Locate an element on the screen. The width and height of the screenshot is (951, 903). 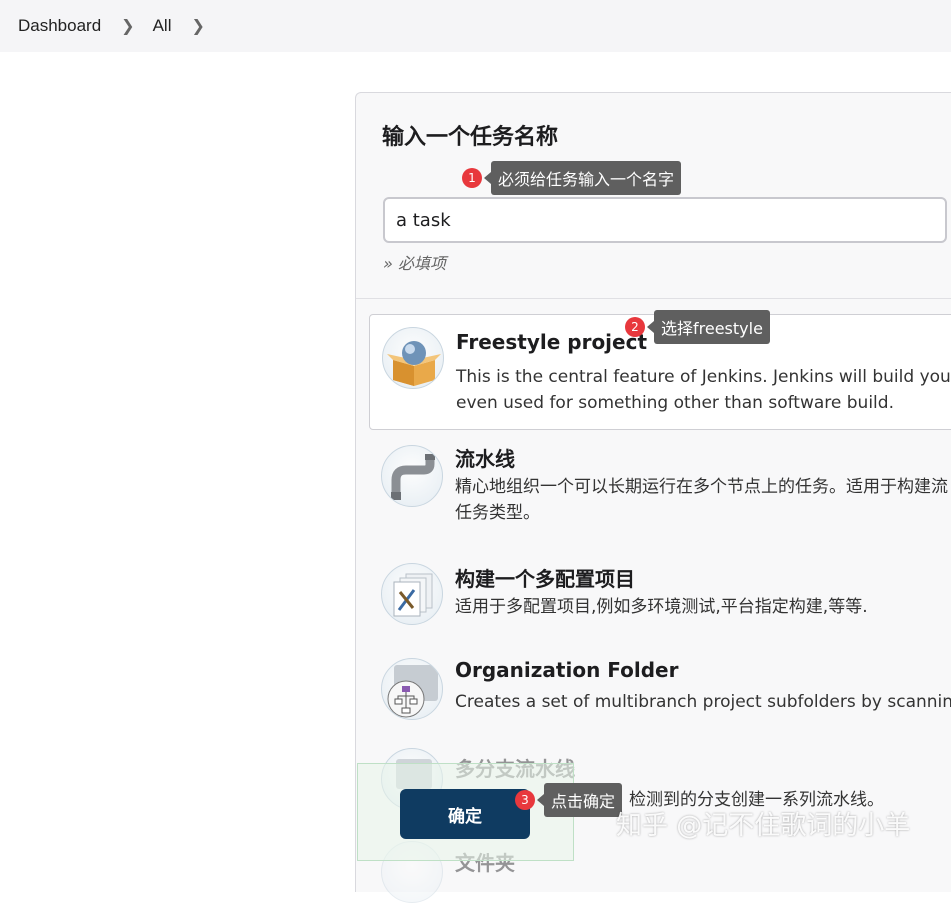
item-name-input is located at coordinates (665, 220).